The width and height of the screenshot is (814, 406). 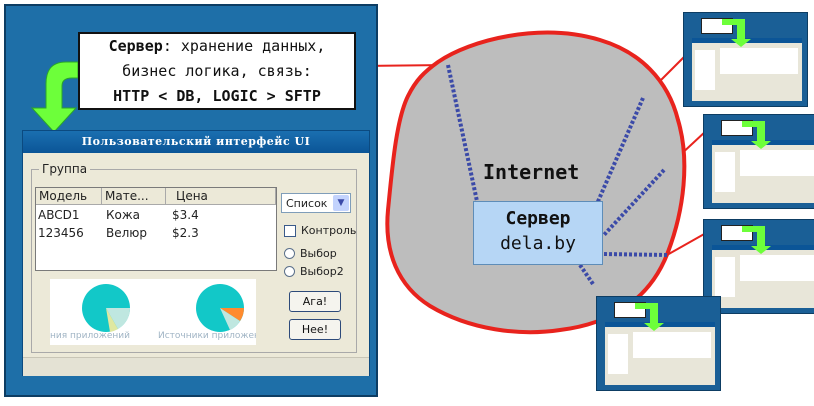 I want to click on thumbnail-arrows, so click(x=703, y=175).